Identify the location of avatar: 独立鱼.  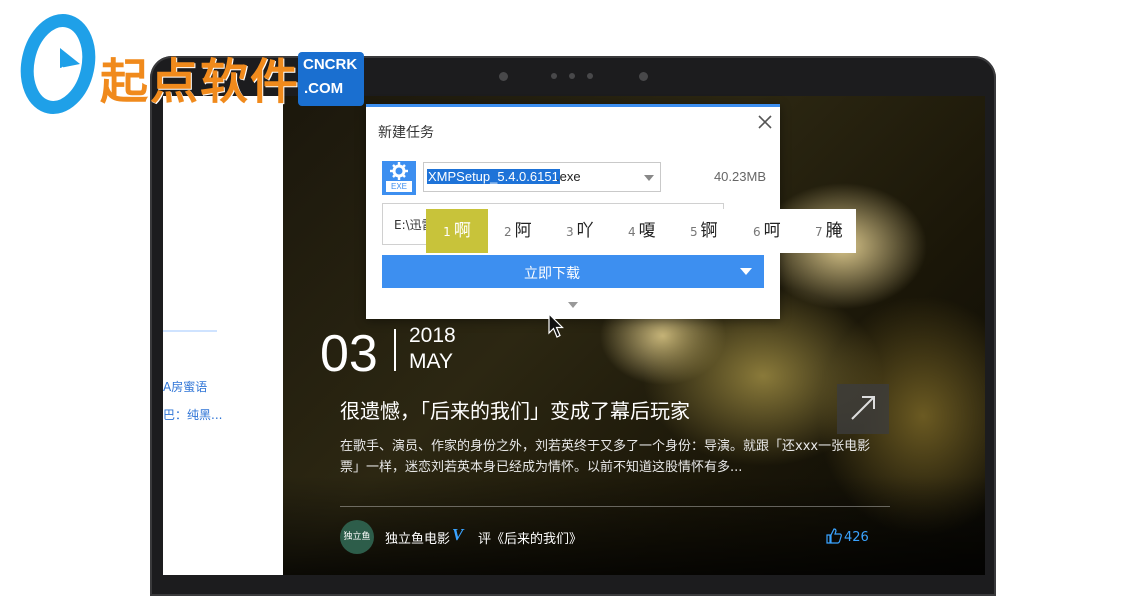
(357, 537).